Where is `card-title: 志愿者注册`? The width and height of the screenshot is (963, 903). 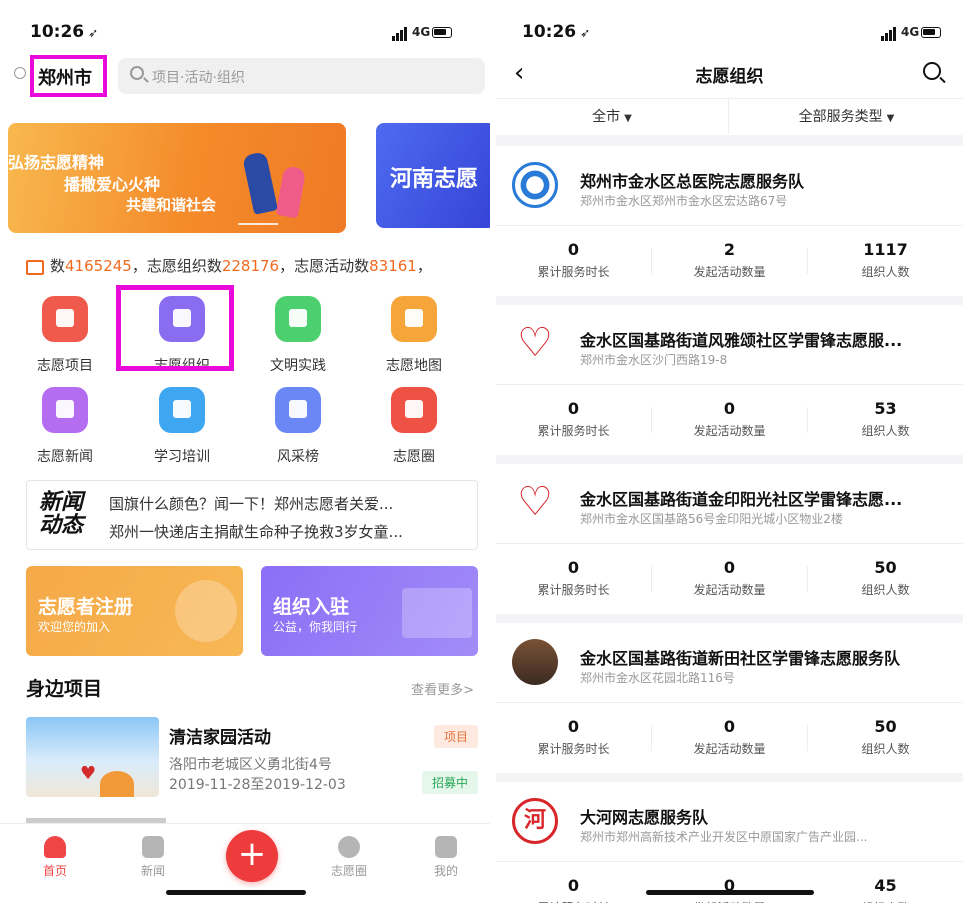
card-title: 志愿者注册 is located at coordinates (86, 607).